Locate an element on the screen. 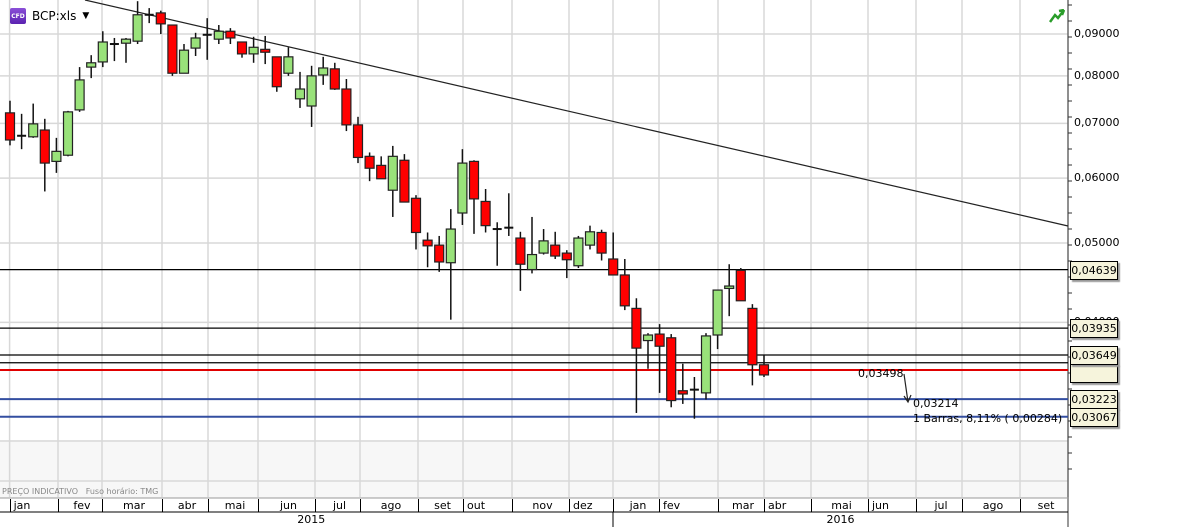 Image resolution: width=1197 pixels, height=527 pixels. price-note: PREÇO INDICATIVO is located at coordinates (40, 491).